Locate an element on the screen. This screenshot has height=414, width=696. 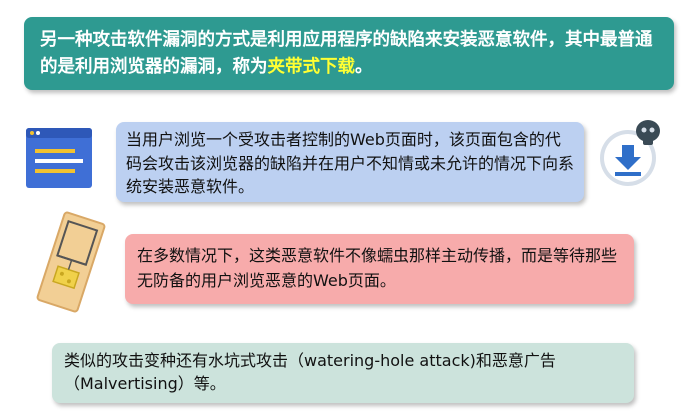
intro-text-end: 。 is located at coordinates (364, 67).